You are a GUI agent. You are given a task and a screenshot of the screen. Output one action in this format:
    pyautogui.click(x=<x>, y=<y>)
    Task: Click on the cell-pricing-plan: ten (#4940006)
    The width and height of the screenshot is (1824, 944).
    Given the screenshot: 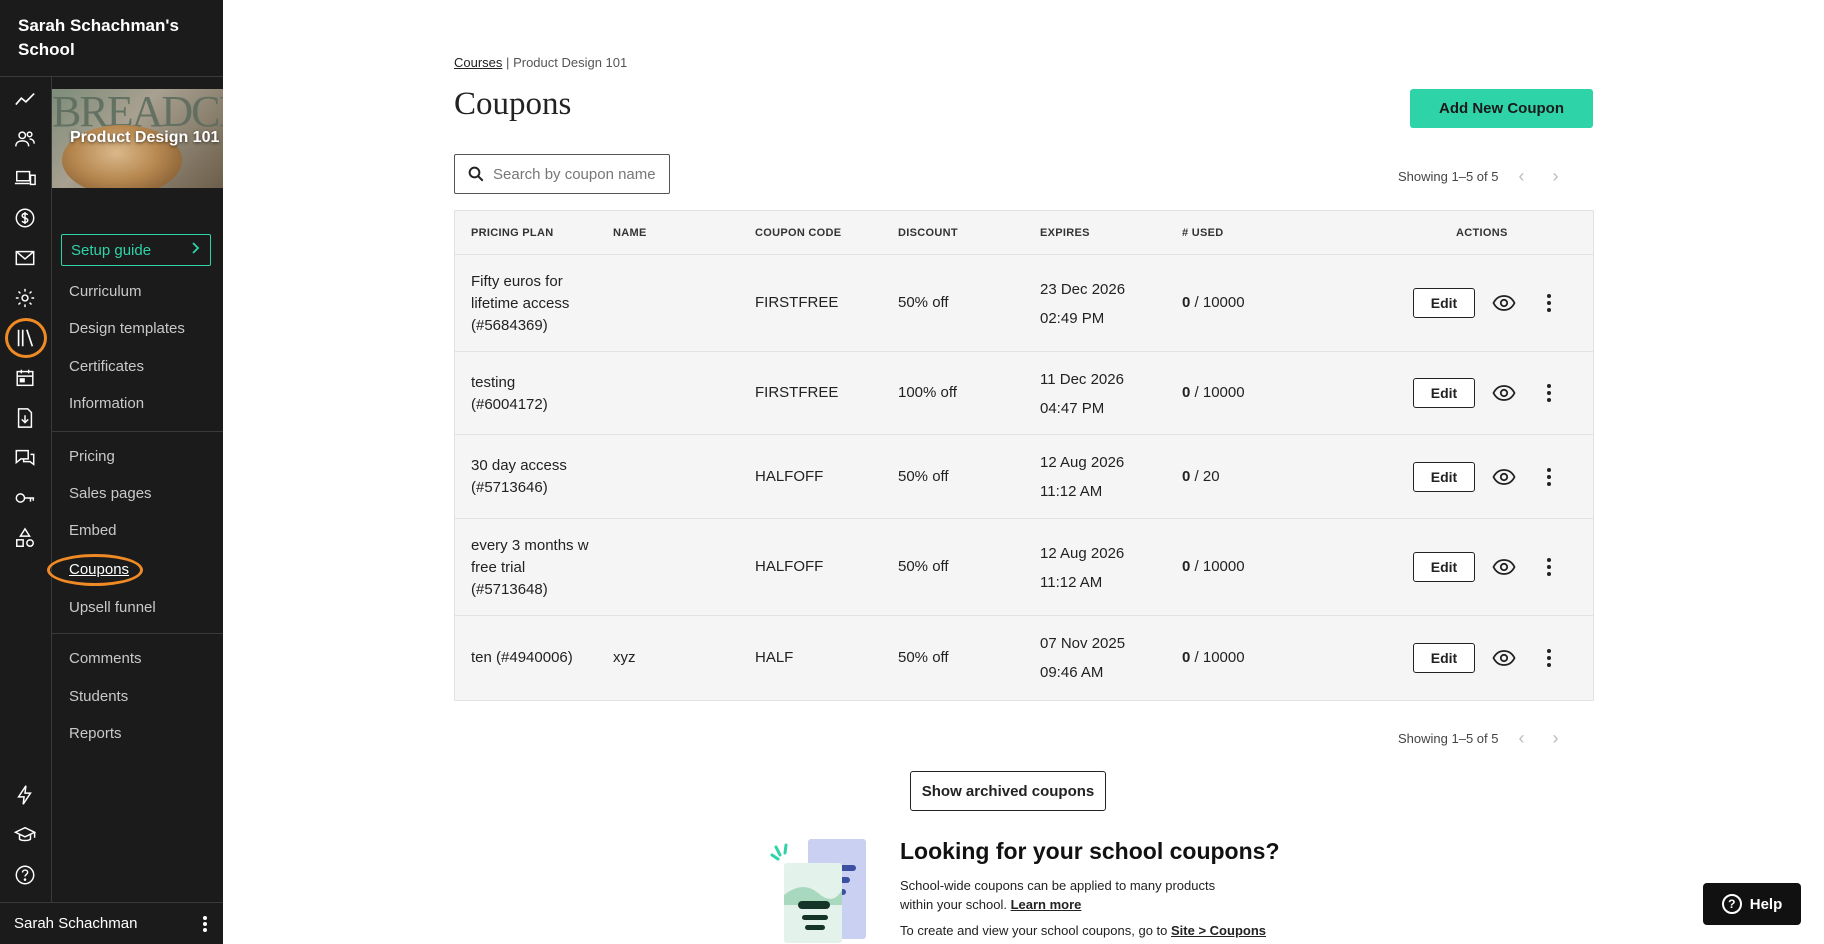 What is the action you would take?
    pyautogui.click(x=522, y=657)
    